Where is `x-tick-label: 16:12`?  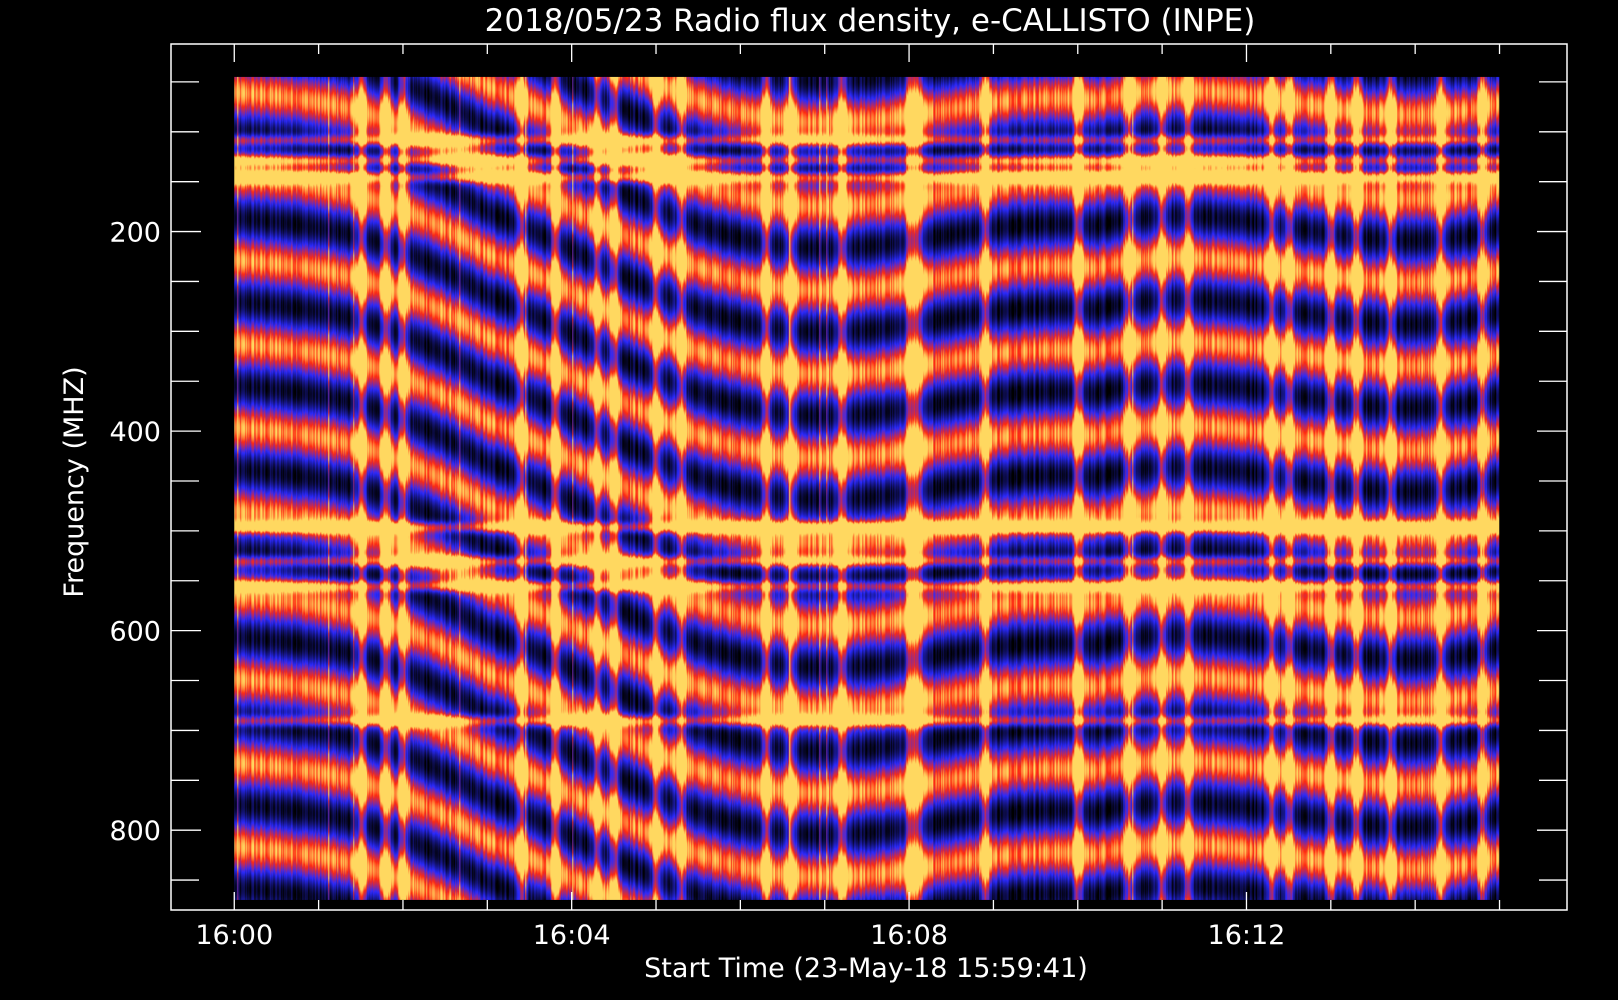 x-tick-label: 16:12 is located at coordinates (1247, 935).